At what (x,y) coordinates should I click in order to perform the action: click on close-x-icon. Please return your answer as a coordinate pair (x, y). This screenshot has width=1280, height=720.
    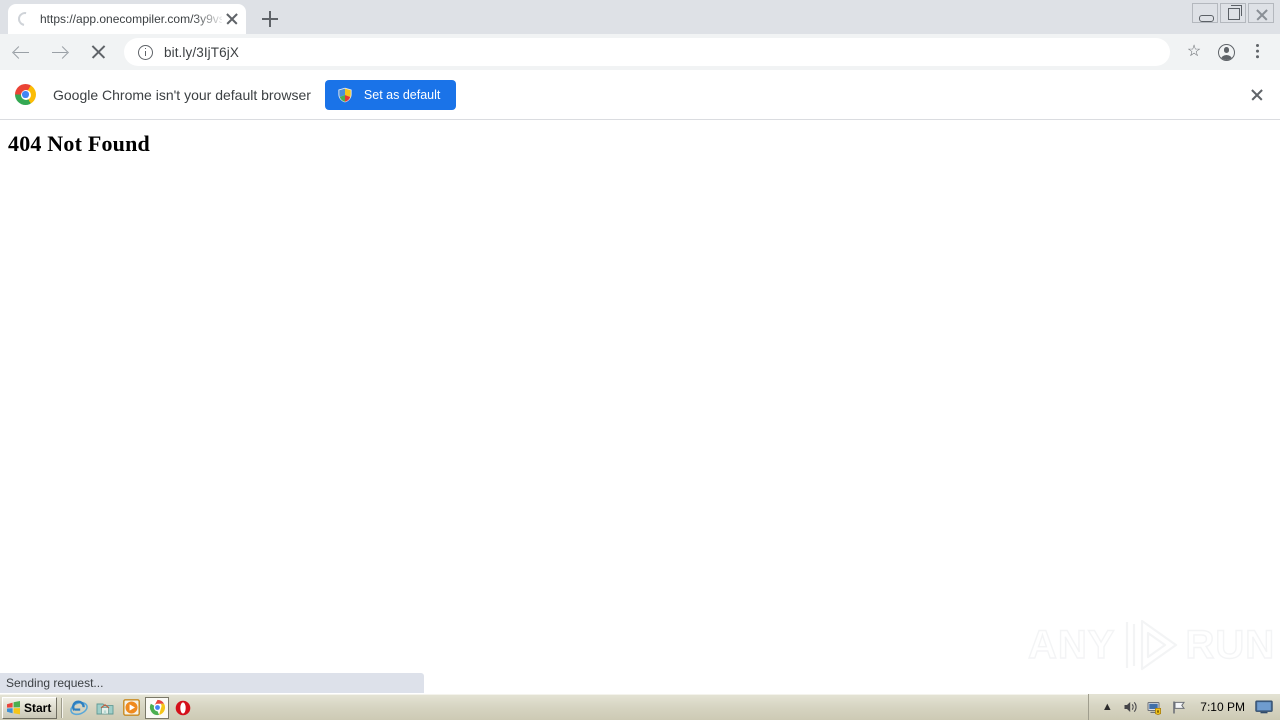
    Looking at the image, I should click on (98, 52).